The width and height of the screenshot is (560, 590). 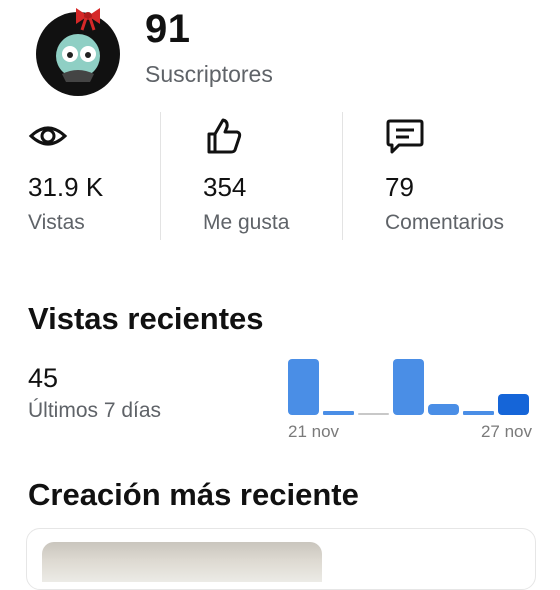 What do you see at coordinates (513, 404) in the screenshot?
I see `chart-bar-27-nov` at bounding box center [513, 404].